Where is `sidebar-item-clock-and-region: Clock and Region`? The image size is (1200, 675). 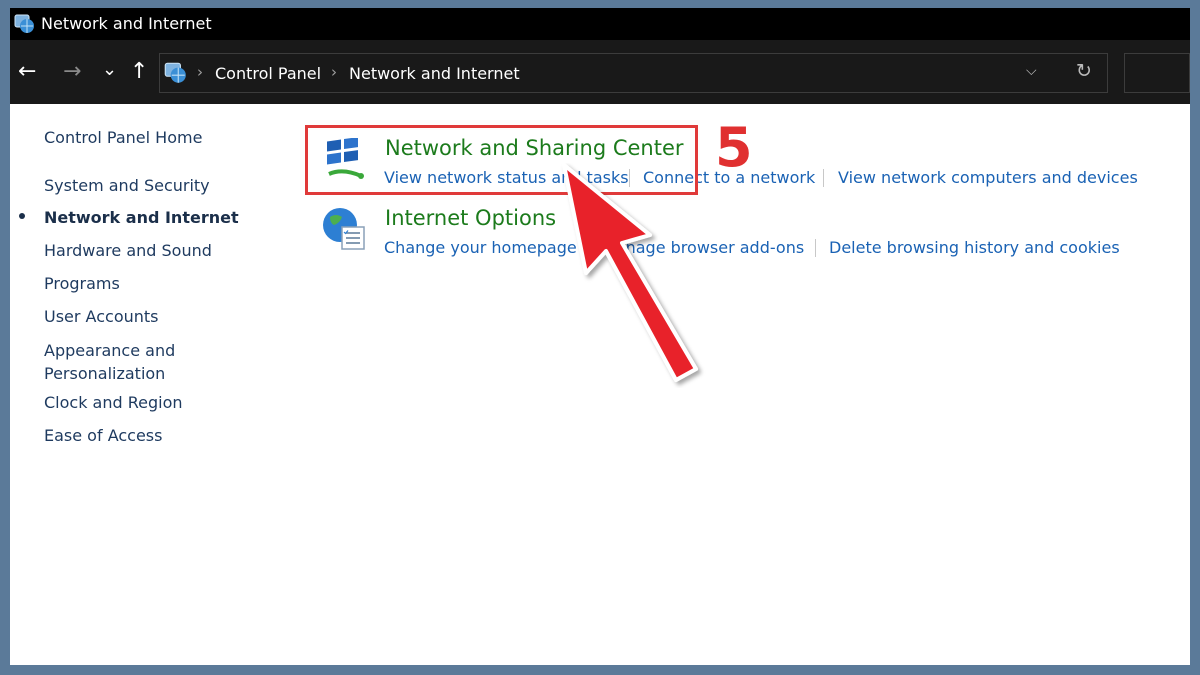
sidebar-item-clock-and-region: Clock and Region is located at coordinates (113, 402).